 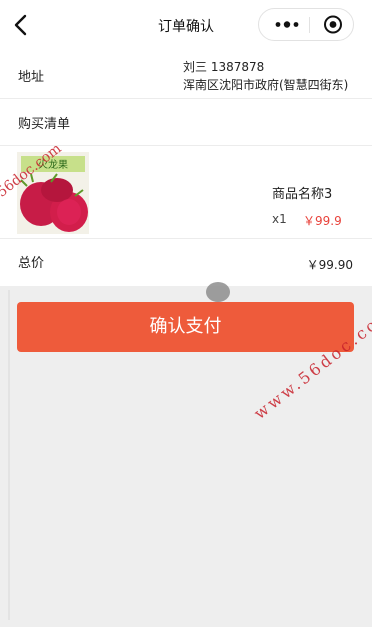 I want to click on mini-program-capsule, so click(x=306, y=24).